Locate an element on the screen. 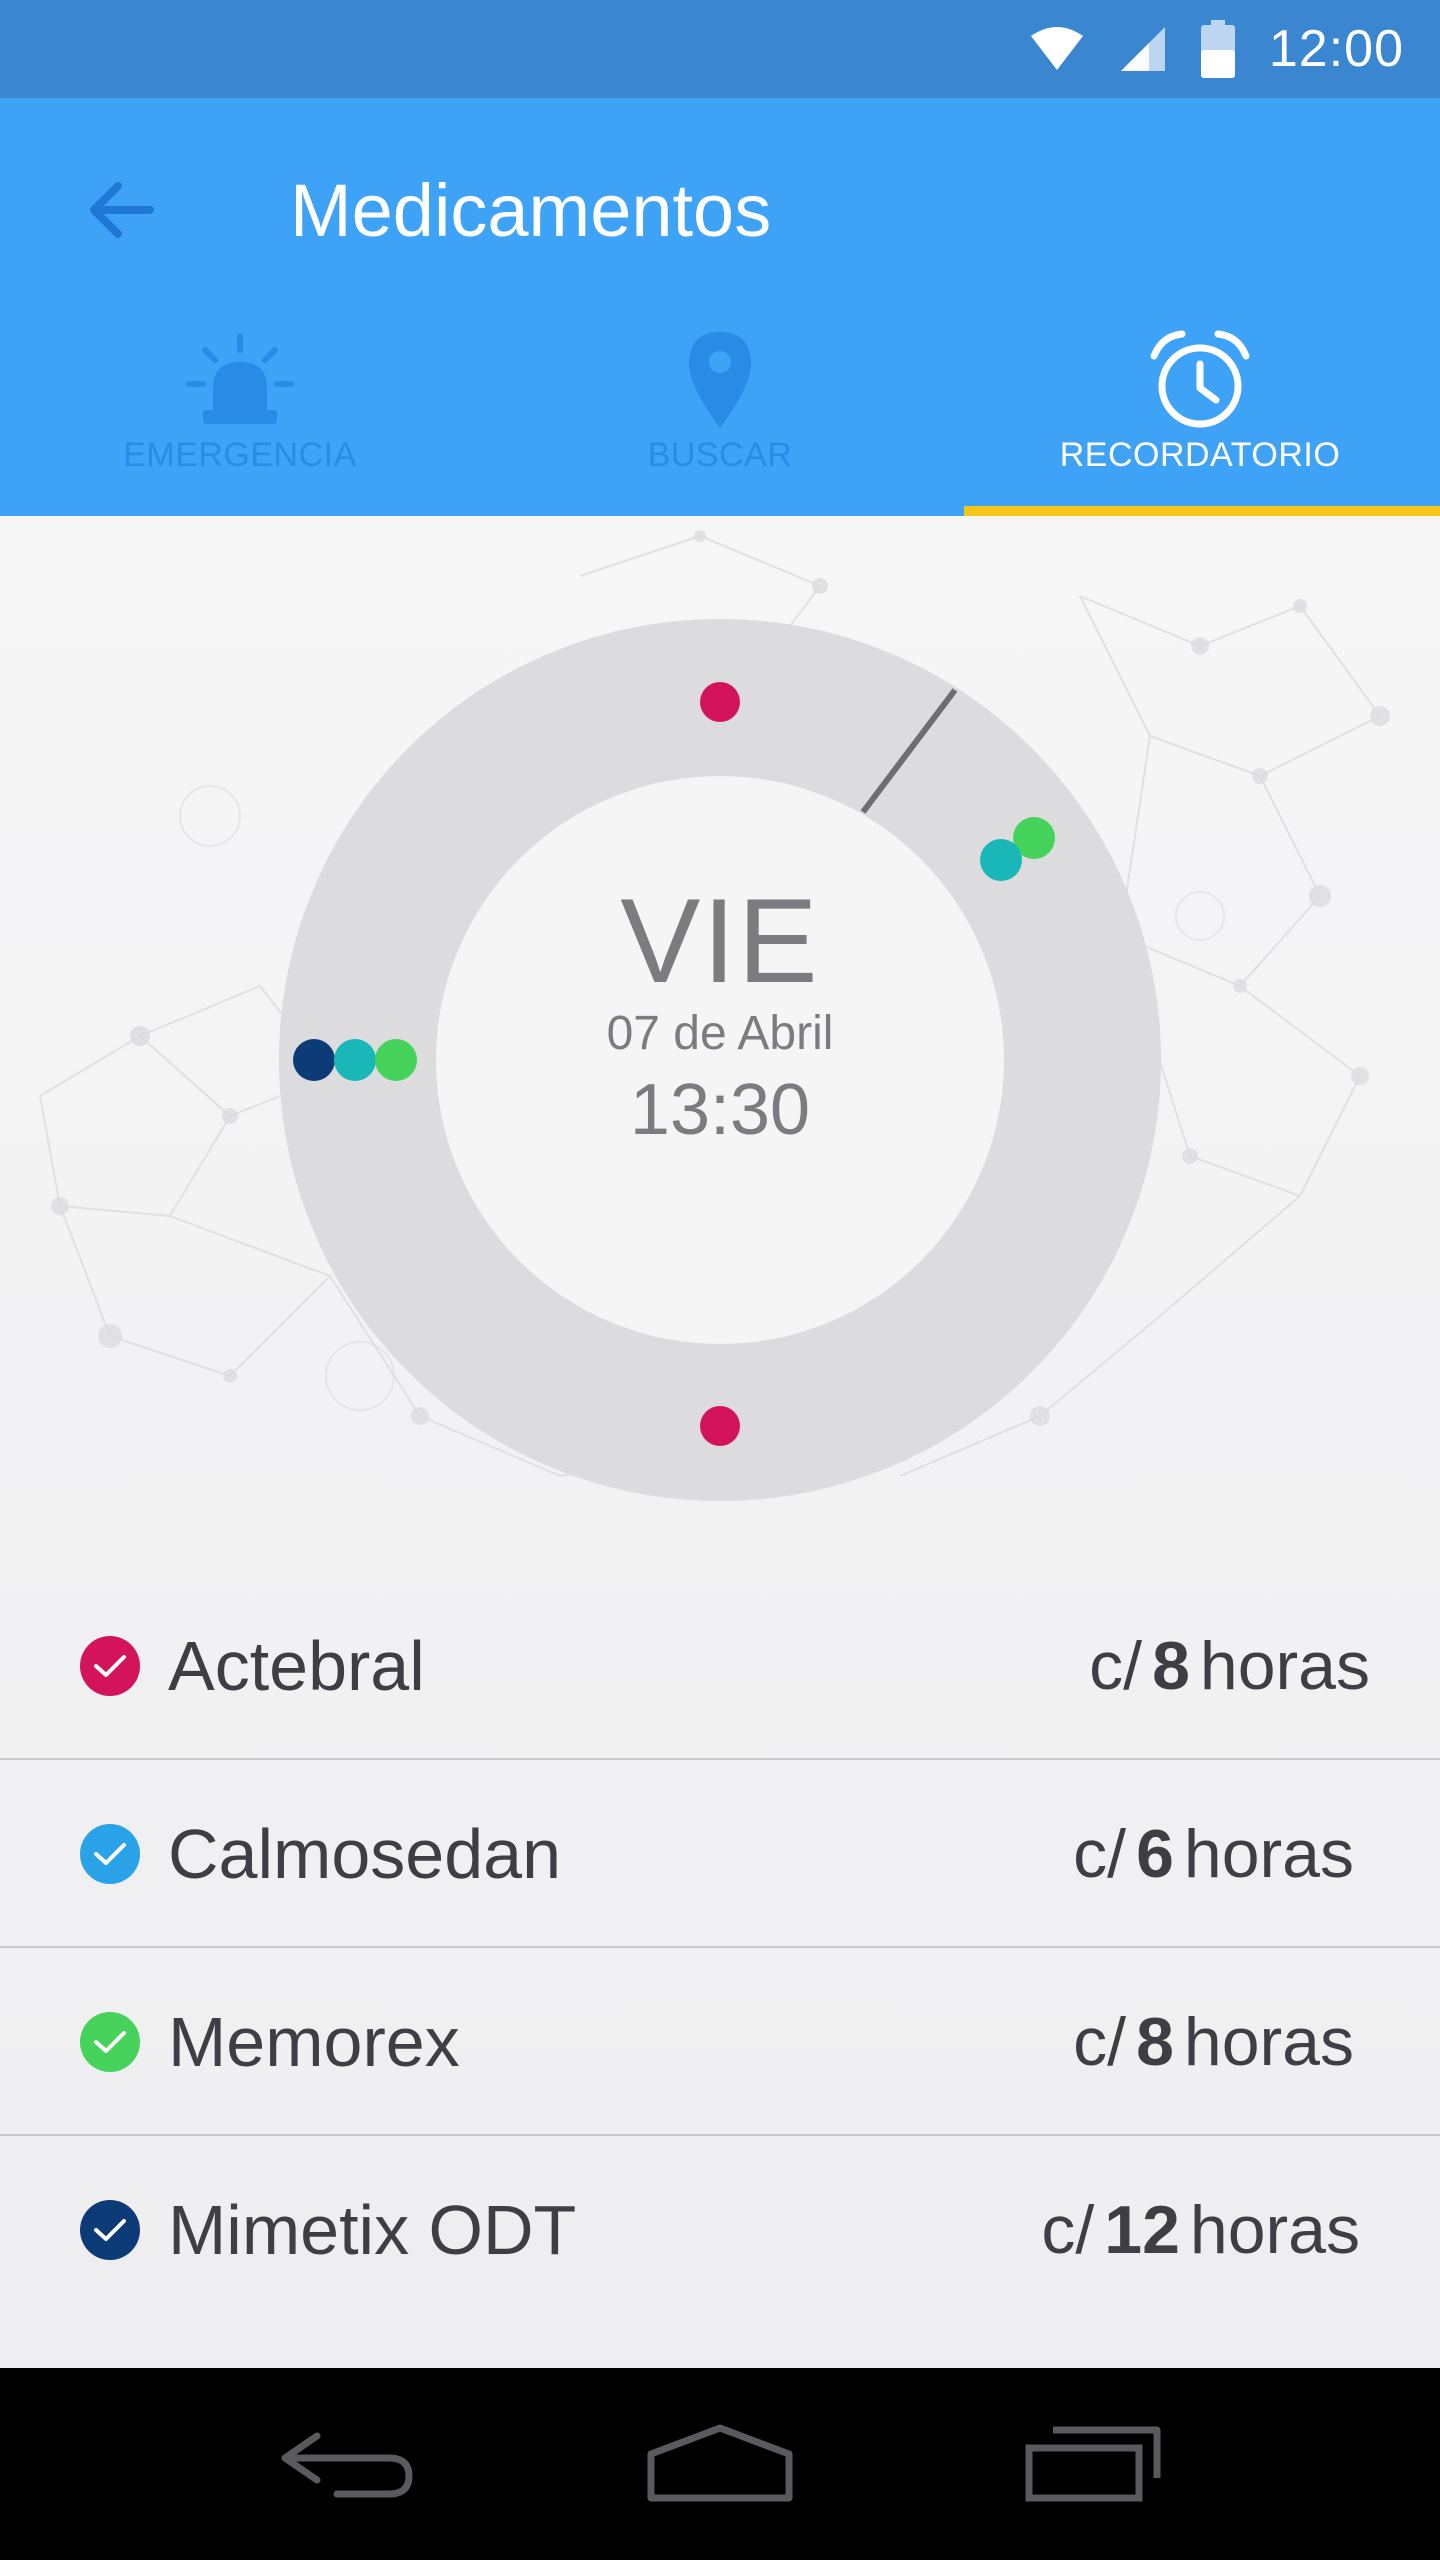  dose-marker-memorex-left is located at coordinates (396, 1060).